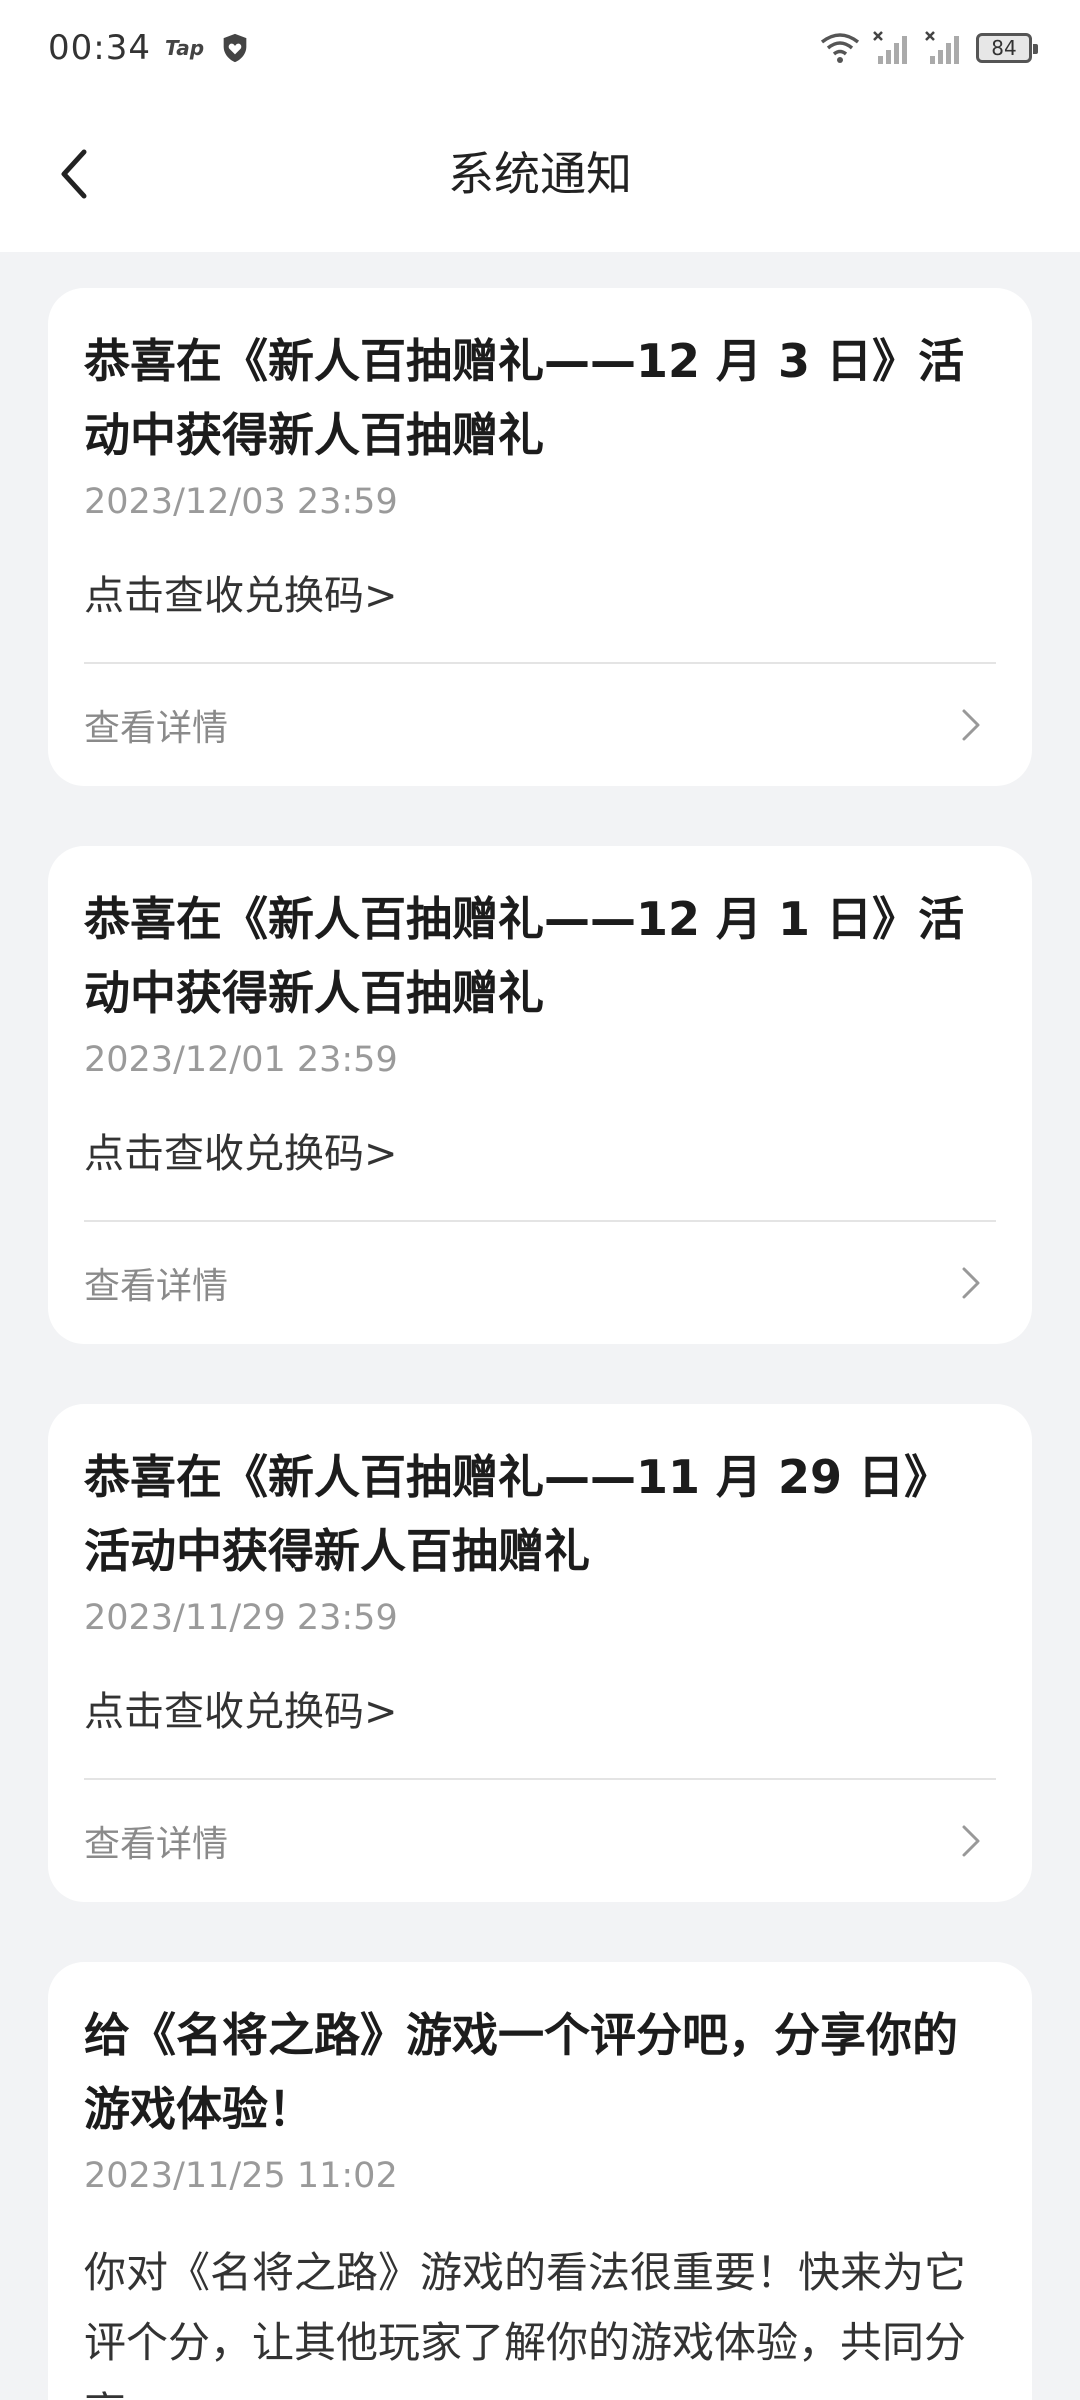 This screenshot has width=1080, height=2400. What do you see at coordinates (524, 398) in the screenshot?
I see `notification-title: 恭喜在《新人百抽赠礼——12 月 3 日》活动中获得新人百抽赠礼` at bounding box center [524, 398].